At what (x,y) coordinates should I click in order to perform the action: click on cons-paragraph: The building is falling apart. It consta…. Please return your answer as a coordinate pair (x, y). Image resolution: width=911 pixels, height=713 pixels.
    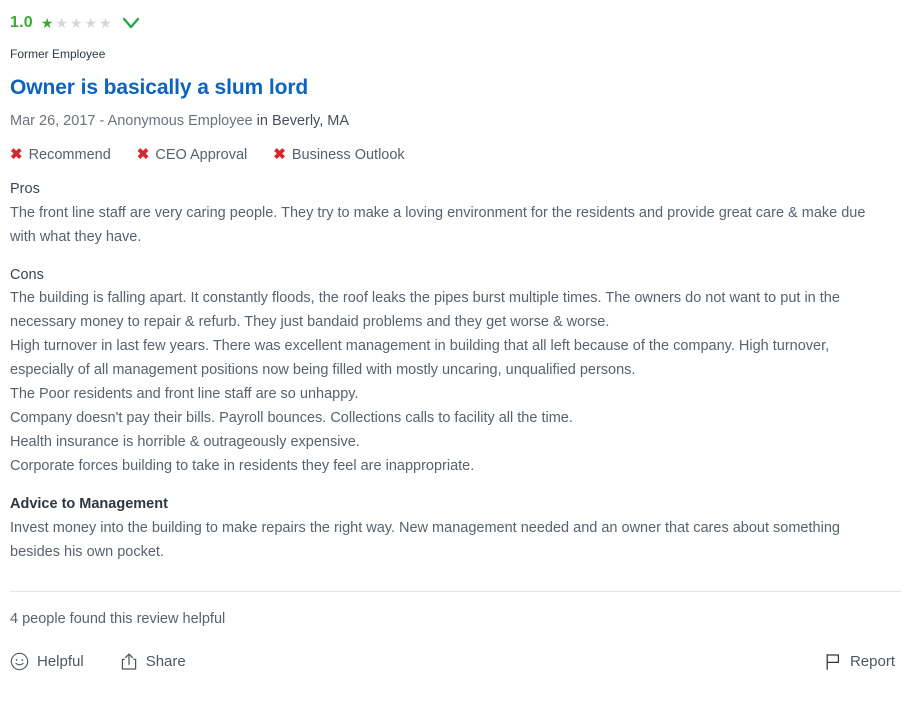
    Looking at the image, I should click on (425, 310).